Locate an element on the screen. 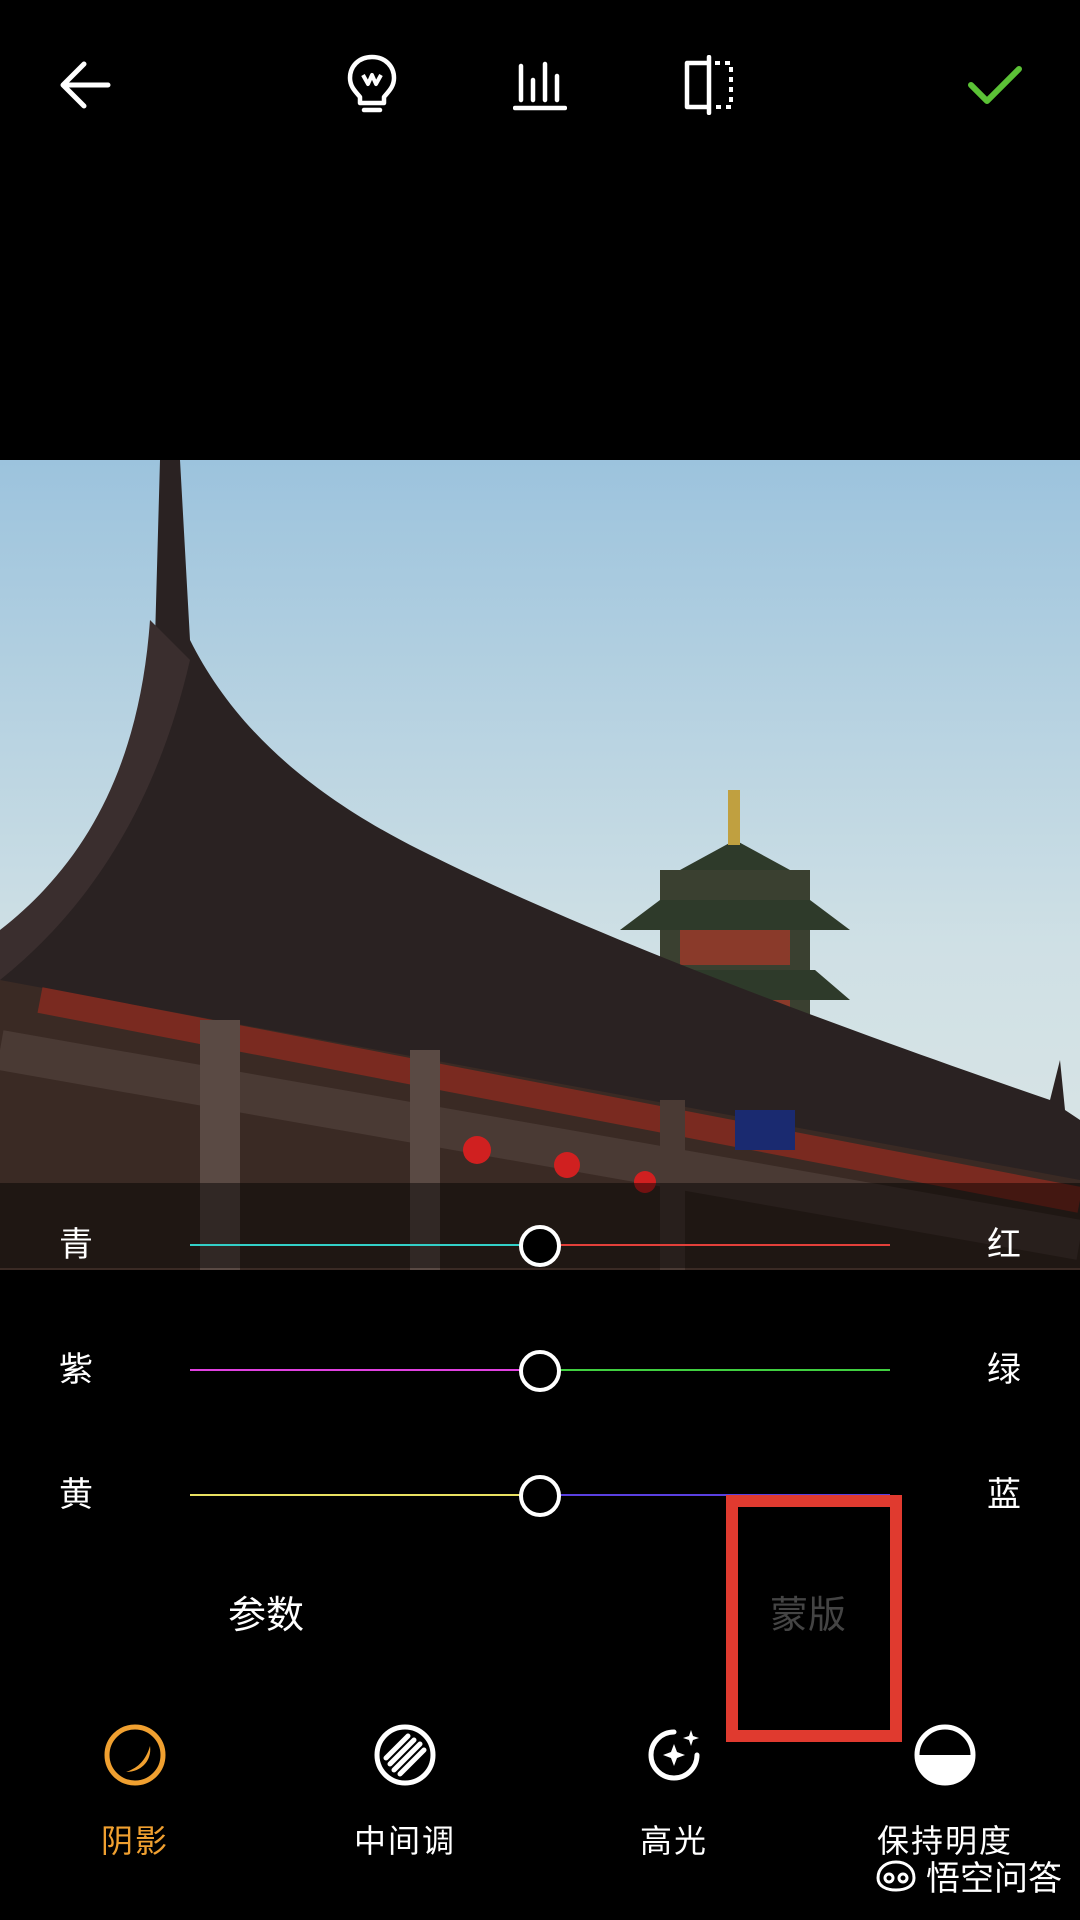 The image size is (1080, 1920). confirm-button is located at coordinates (995, 85).